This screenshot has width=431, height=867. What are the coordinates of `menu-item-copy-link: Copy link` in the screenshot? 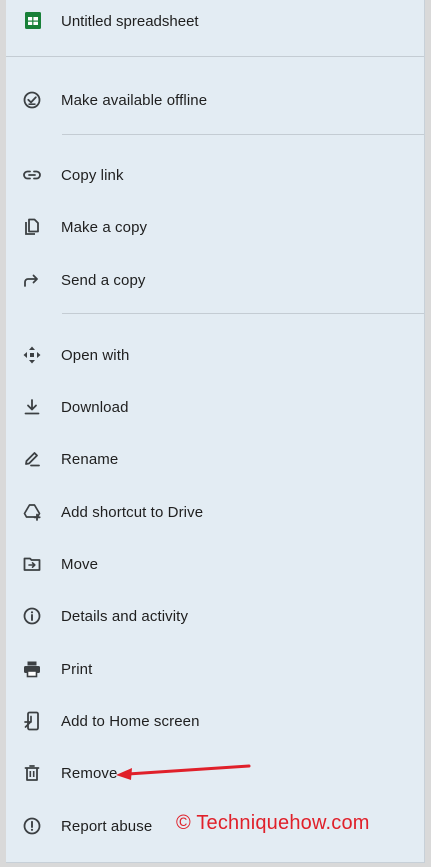 It's located at (215, 175).